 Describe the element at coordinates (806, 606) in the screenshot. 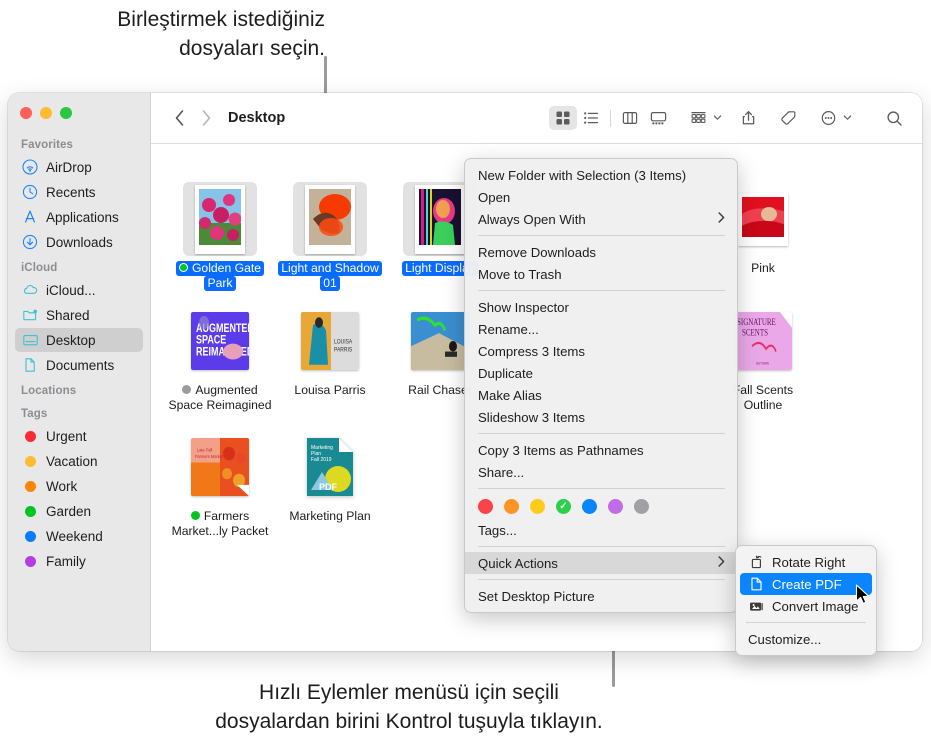

I see `submenu-item-convert-image: Convert Image` at that location.